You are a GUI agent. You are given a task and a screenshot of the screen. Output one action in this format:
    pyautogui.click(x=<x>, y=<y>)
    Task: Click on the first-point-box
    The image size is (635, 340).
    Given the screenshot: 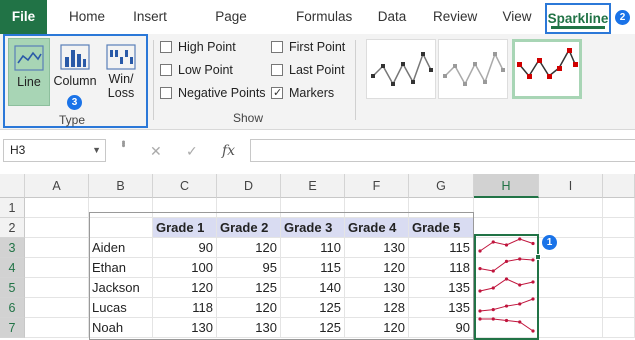 What is the action you would take?
    pyautogui.click(x=277, y=47)
    